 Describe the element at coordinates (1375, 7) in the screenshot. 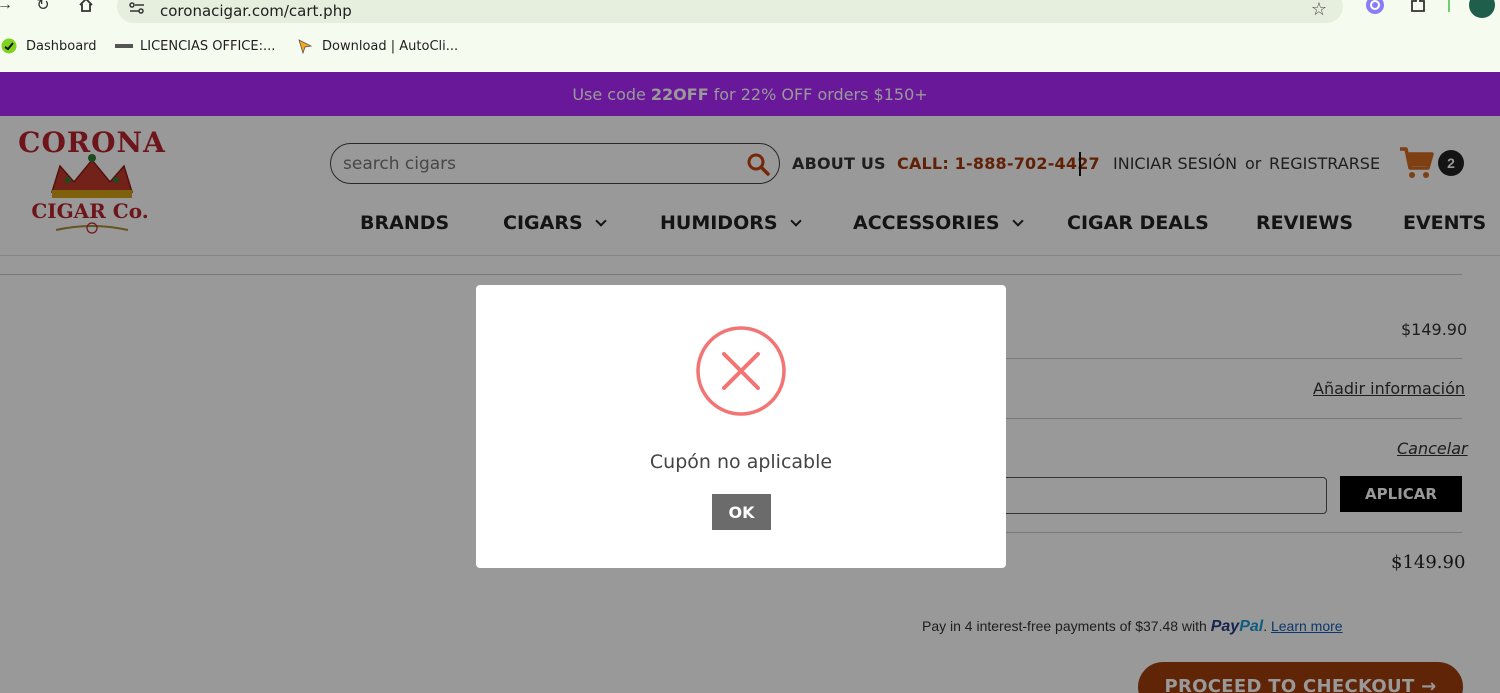

I see `extension-icon` at that location.